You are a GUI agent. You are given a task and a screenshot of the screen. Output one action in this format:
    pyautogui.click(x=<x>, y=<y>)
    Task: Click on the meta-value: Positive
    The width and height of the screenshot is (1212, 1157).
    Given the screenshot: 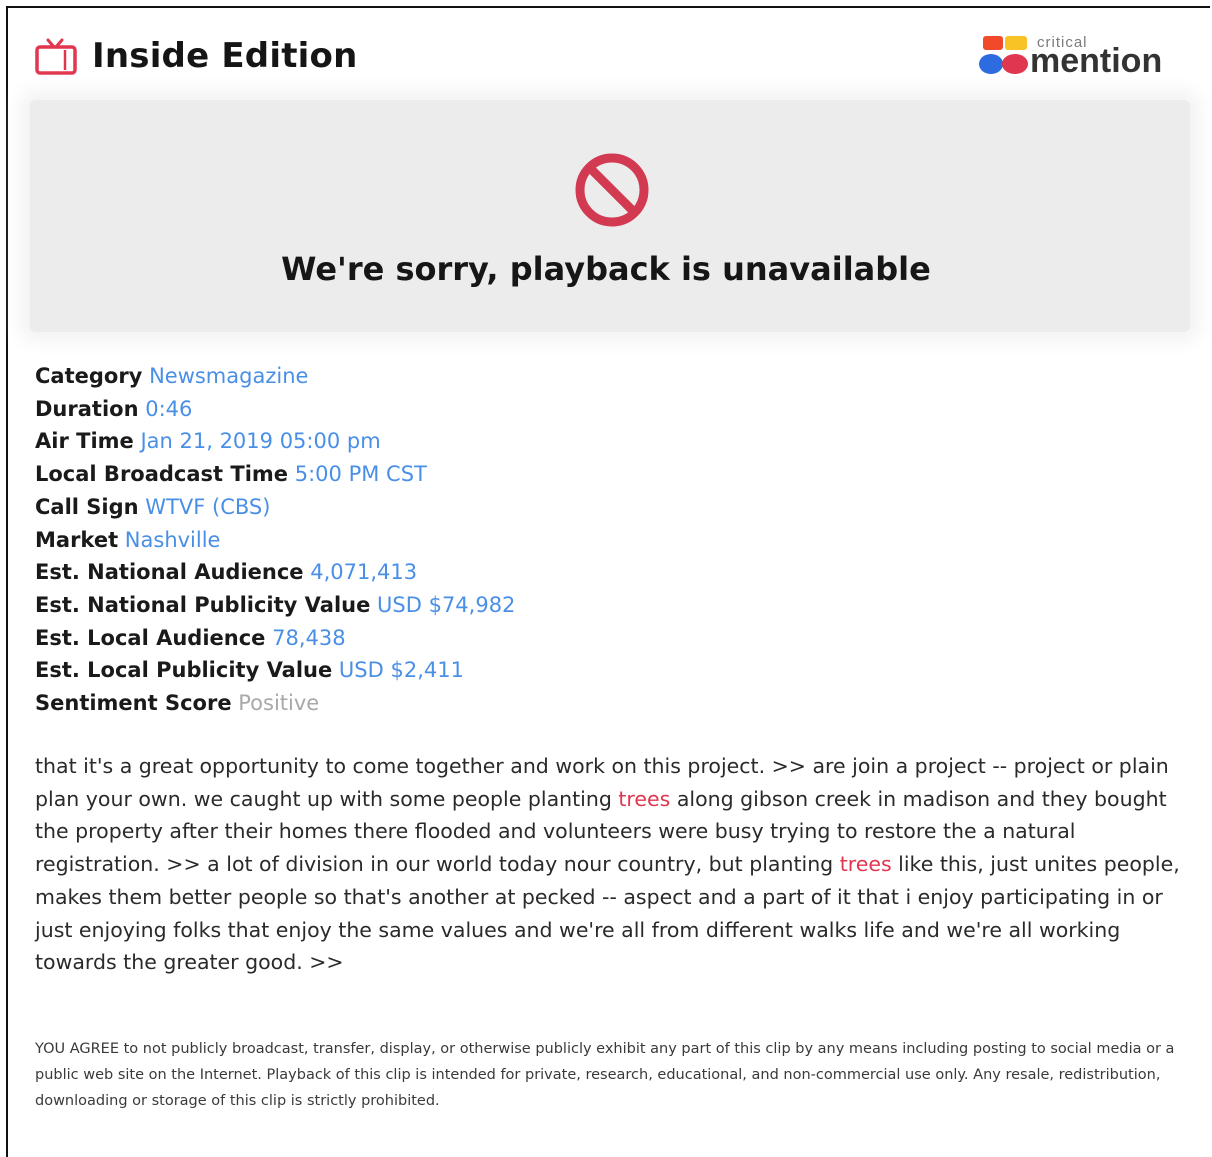 What is the action you would take?
    pyautogui.click(x=279, y=703)
    